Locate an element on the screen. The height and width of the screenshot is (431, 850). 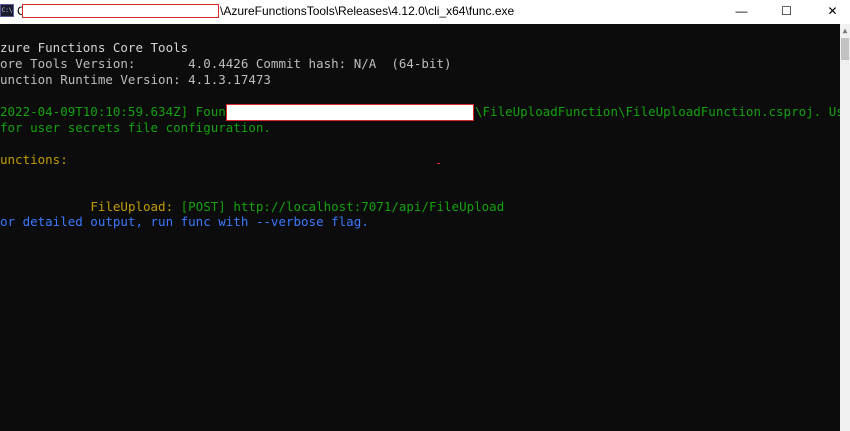
minimize-icon: — is located at coordinates (741, 11).